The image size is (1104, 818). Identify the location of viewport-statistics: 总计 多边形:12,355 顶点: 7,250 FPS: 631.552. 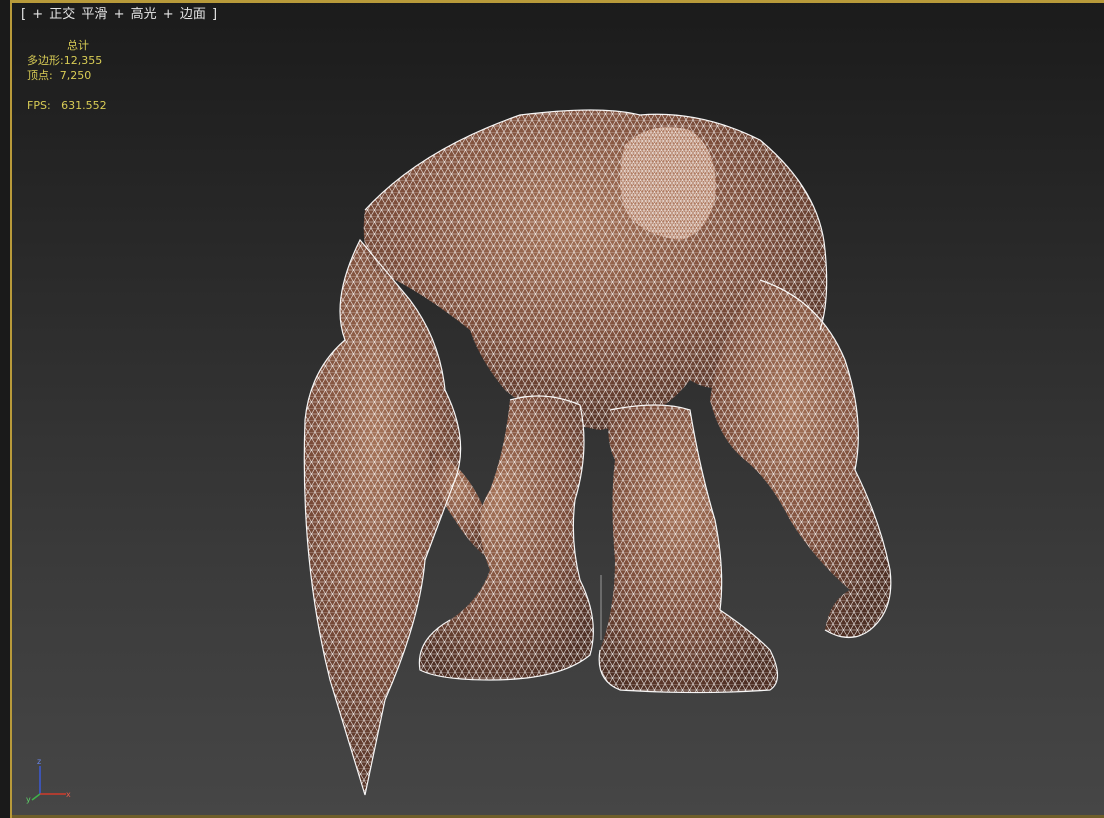
(67, 75).